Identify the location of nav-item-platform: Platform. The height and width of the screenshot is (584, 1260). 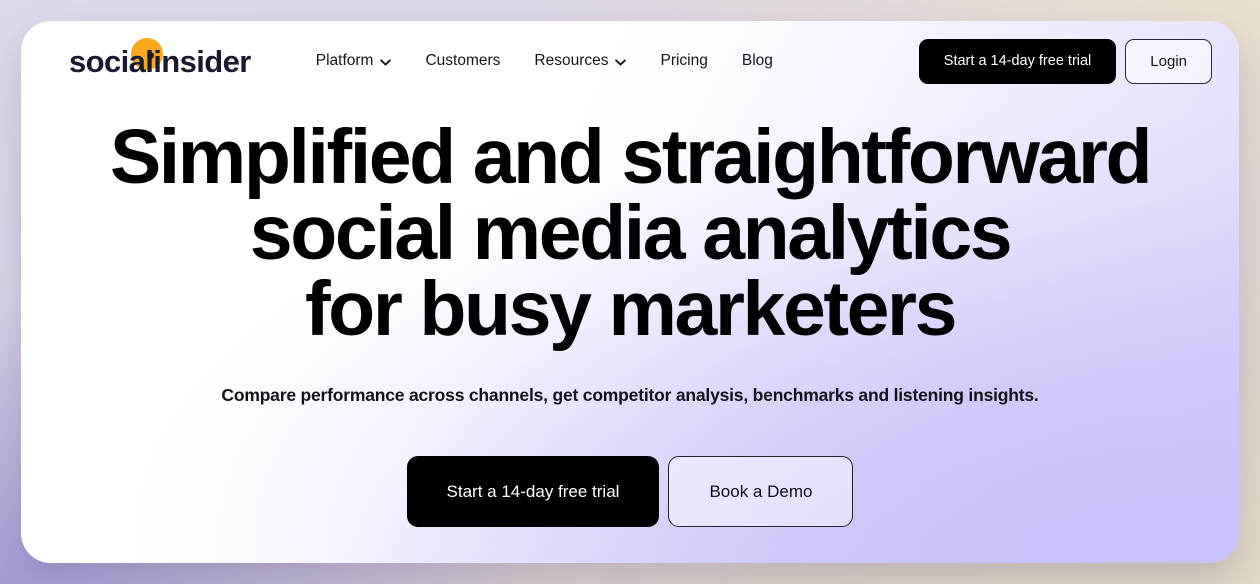
(354, 61).